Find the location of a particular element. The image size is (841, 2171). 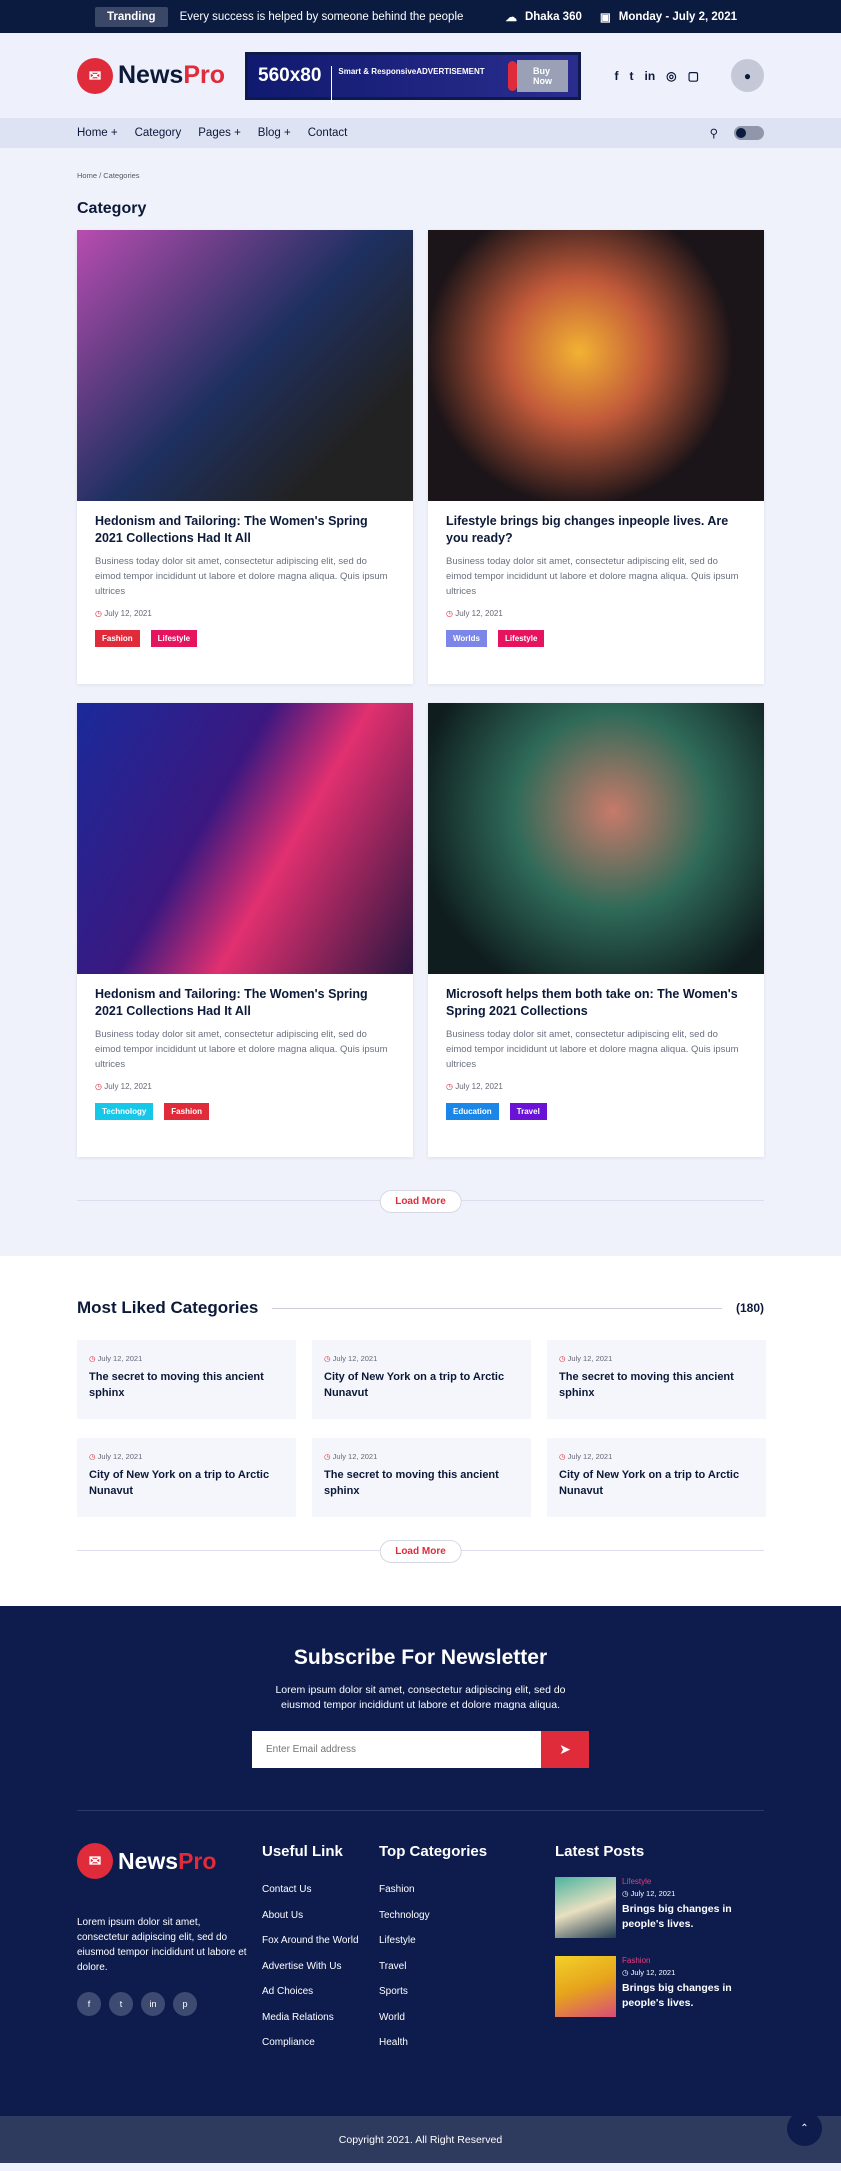

email-input is located at coordinates (396, 1749).